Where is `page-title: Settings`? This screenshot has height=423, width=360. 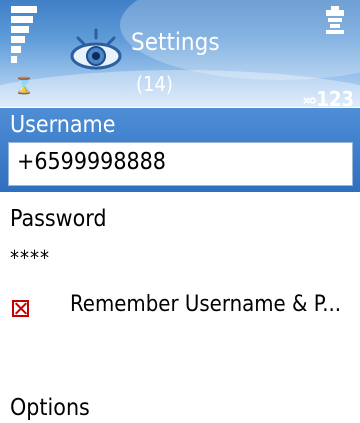
page-title: Settings is located at coordinates (175, 42).